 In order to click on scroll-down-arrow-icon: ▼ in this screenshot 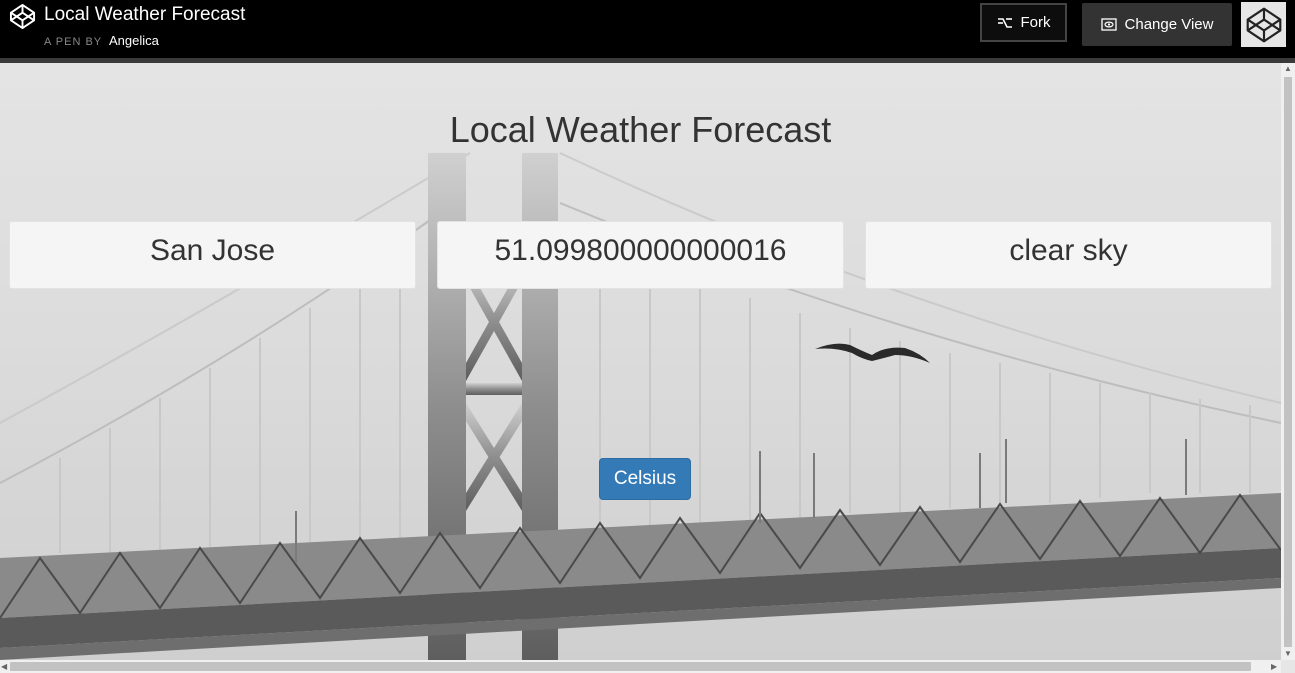, I will do `click(1288, 653)`.